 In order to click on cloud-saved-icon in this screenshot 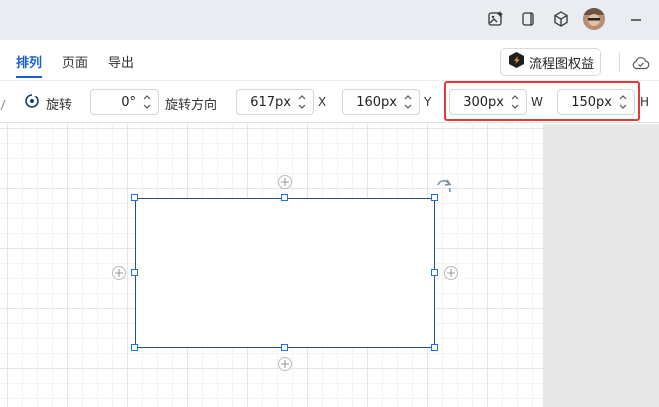, I will do `click(641, 63)`.